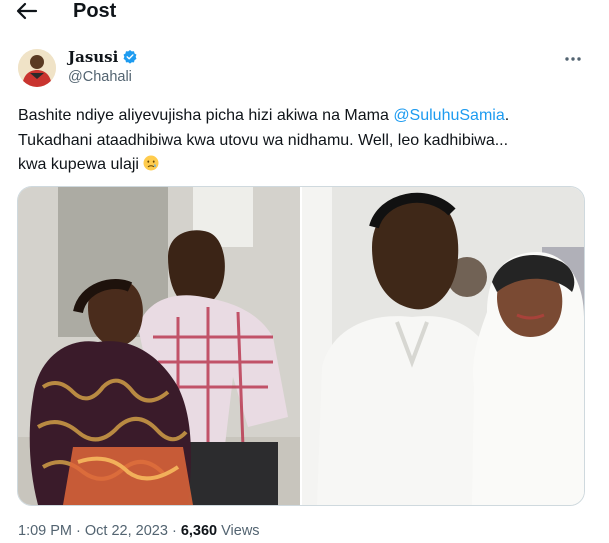 This screenshot has width=609, height=543. Describe the element at coordinates (95, 11) in the screenshot. I see `page-title: Post` at that location.